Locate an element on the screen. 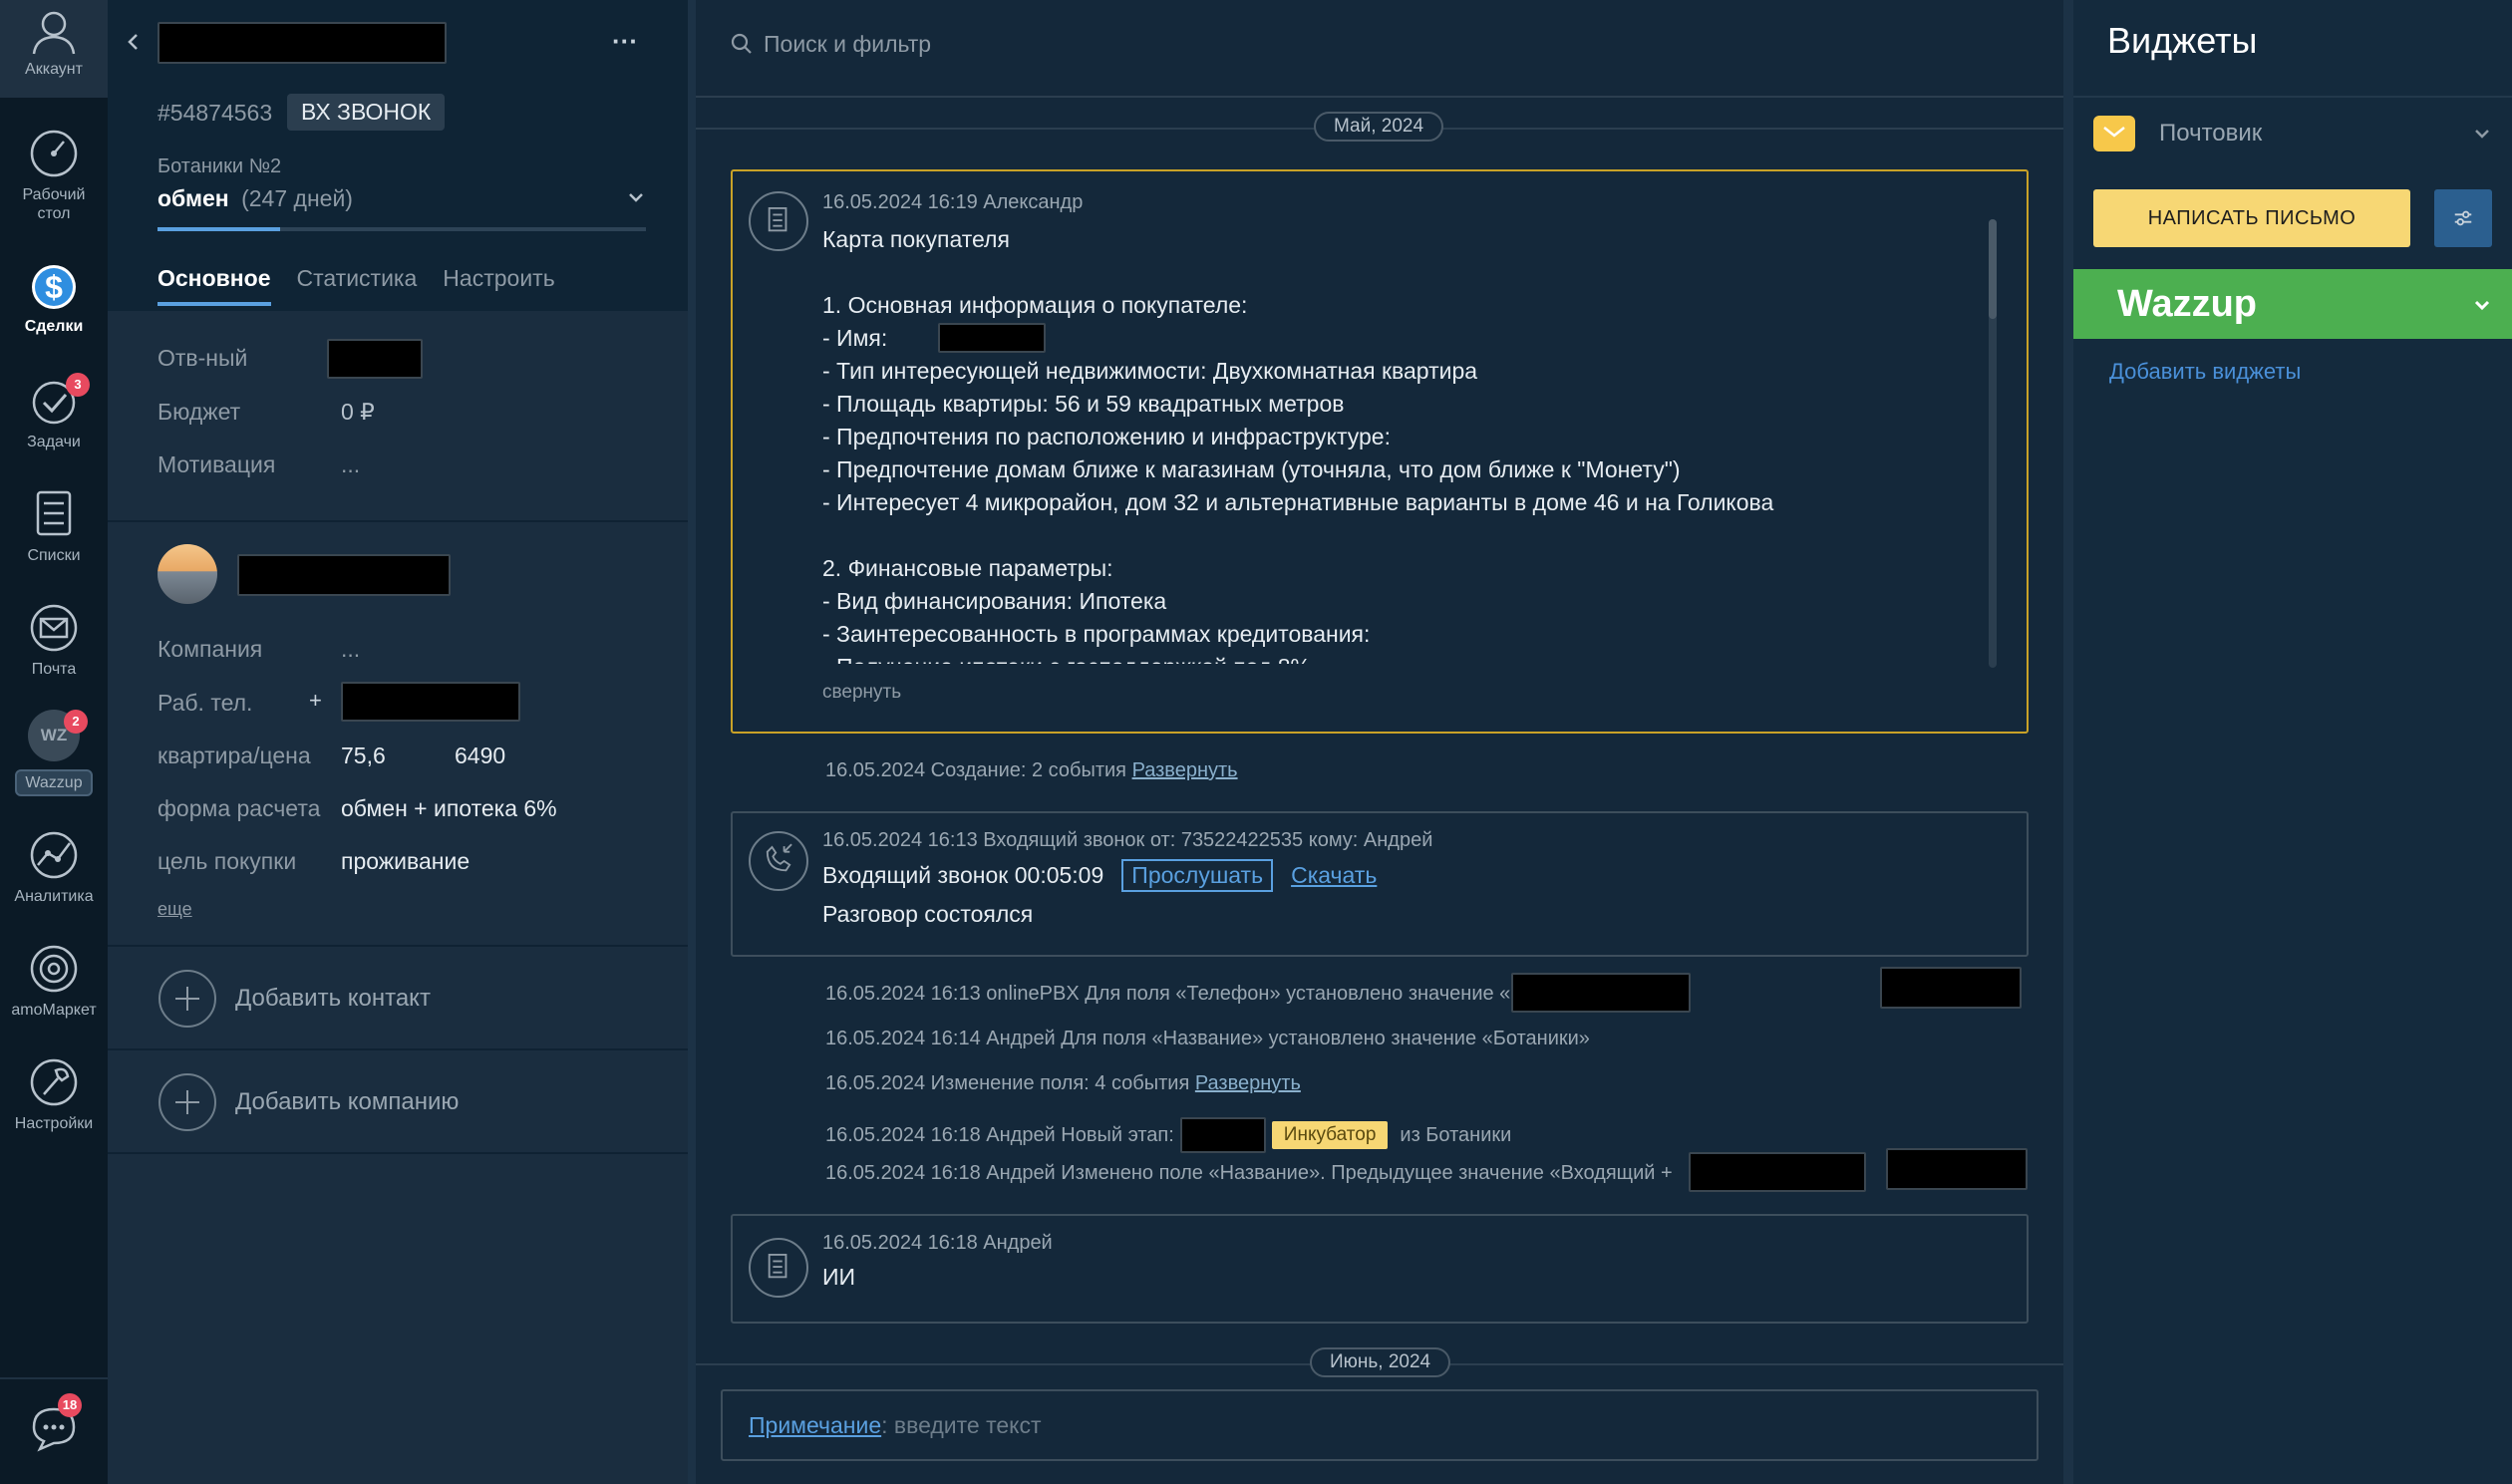 The height and width of the screenshot is (1484, 2512). lead-title-redacted is located at coordinates (302, 43).